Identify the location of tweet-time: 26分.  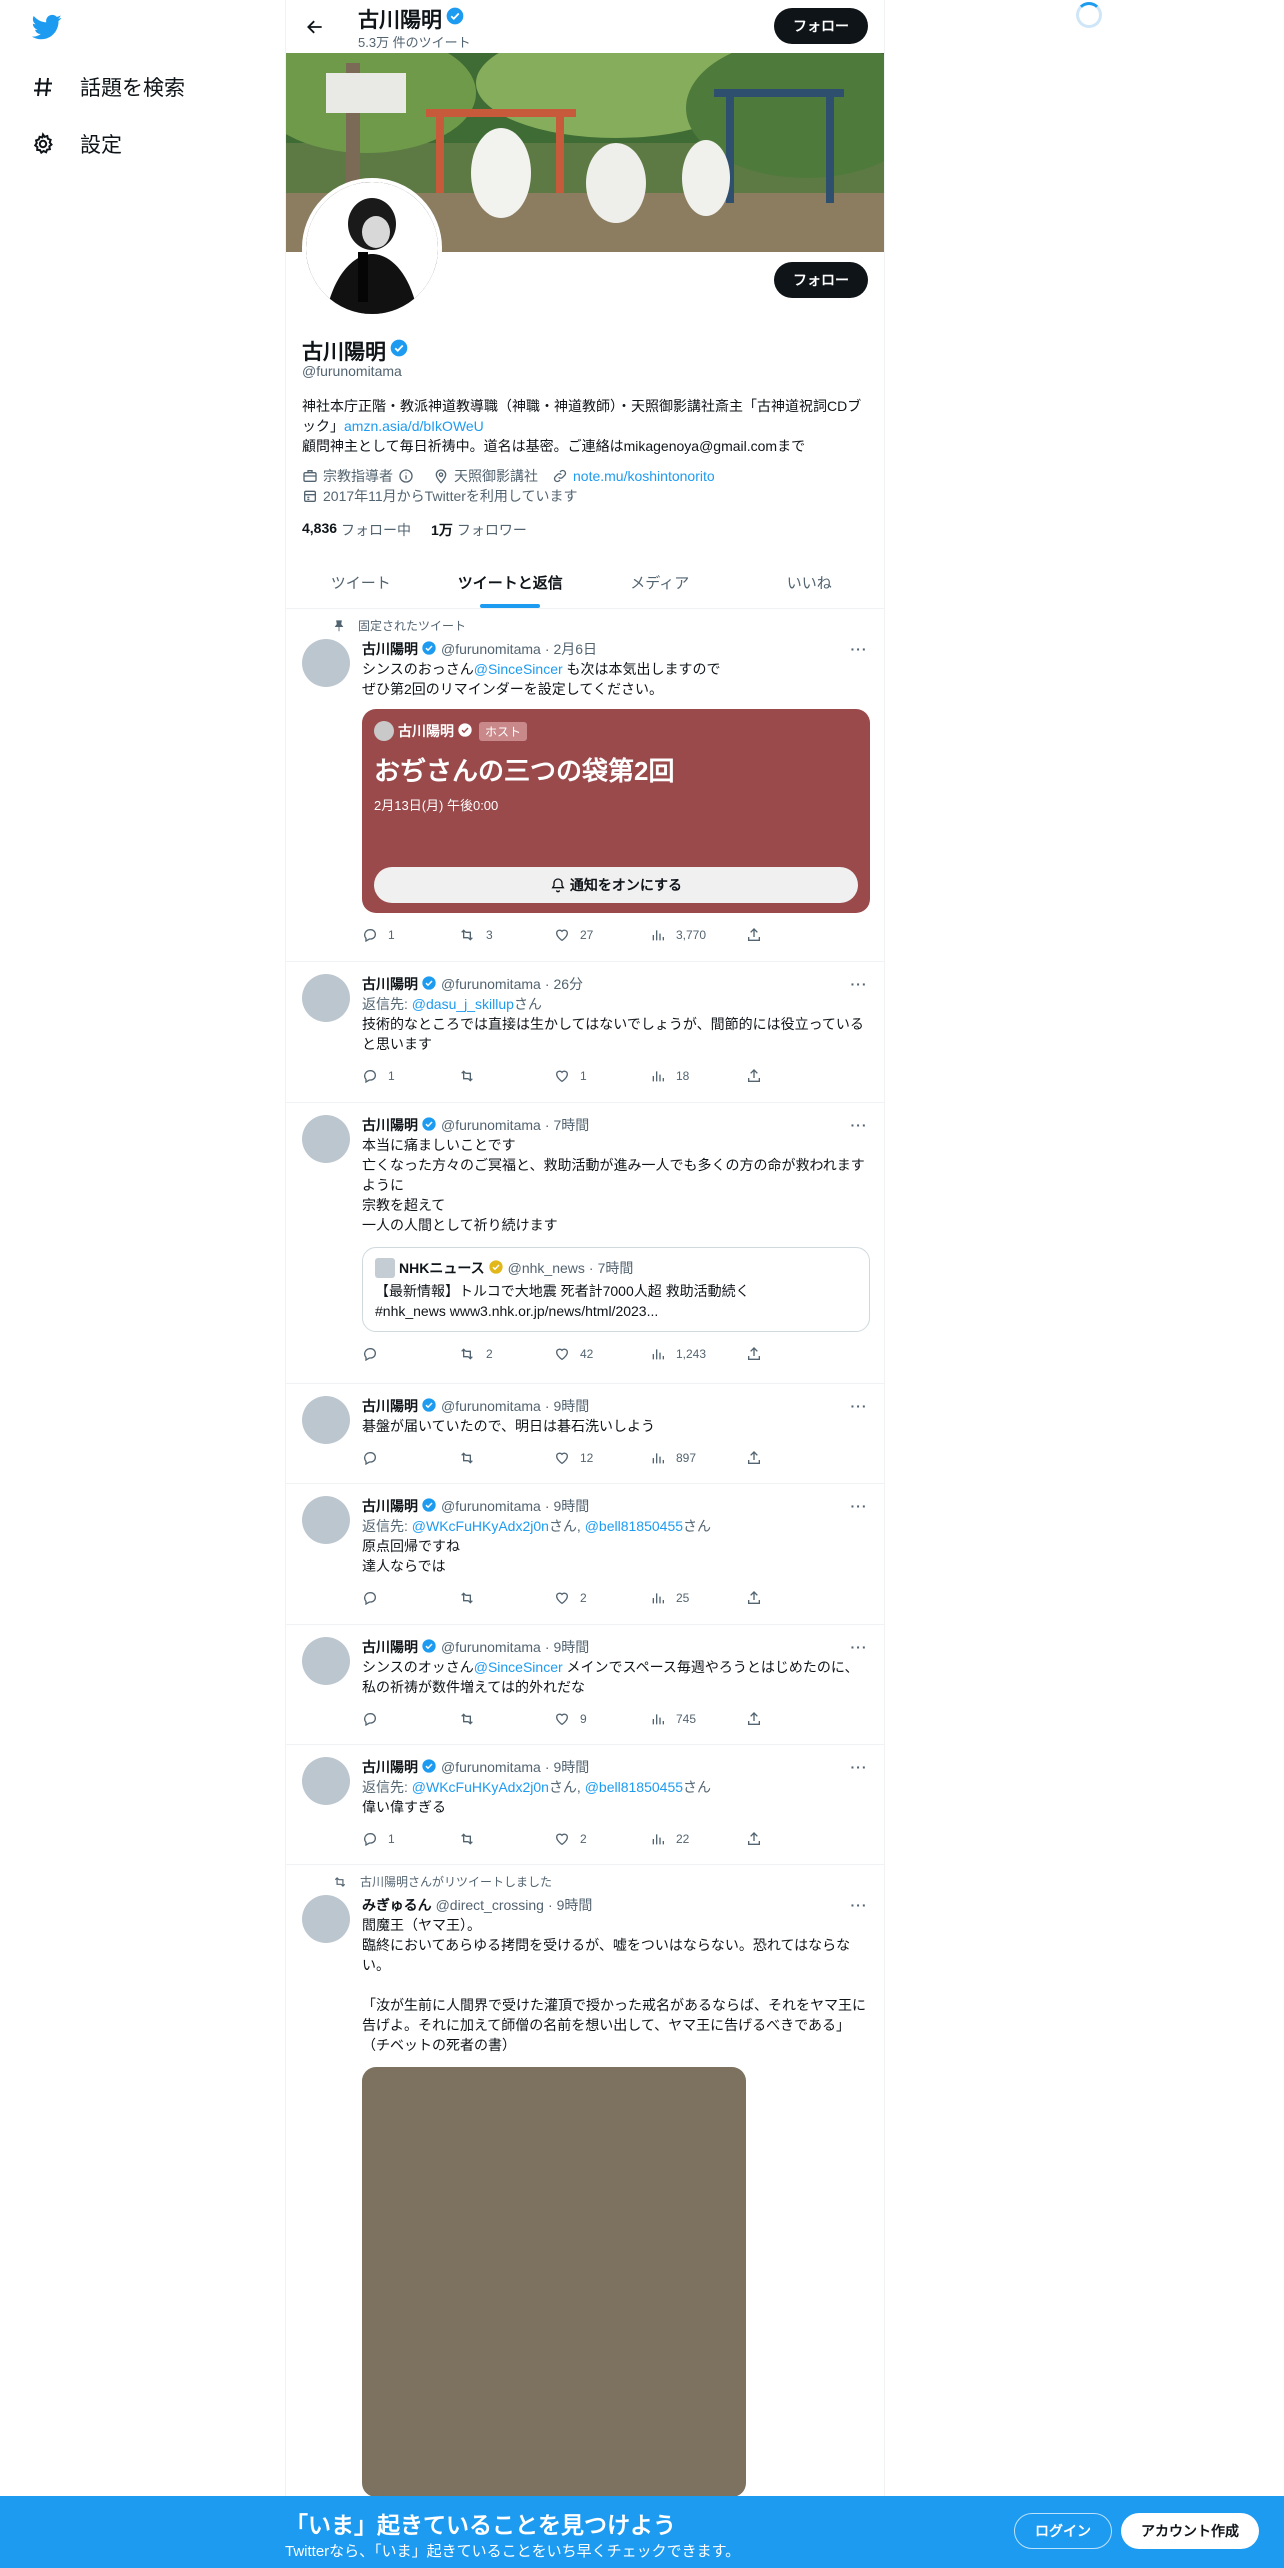
(568, 984).